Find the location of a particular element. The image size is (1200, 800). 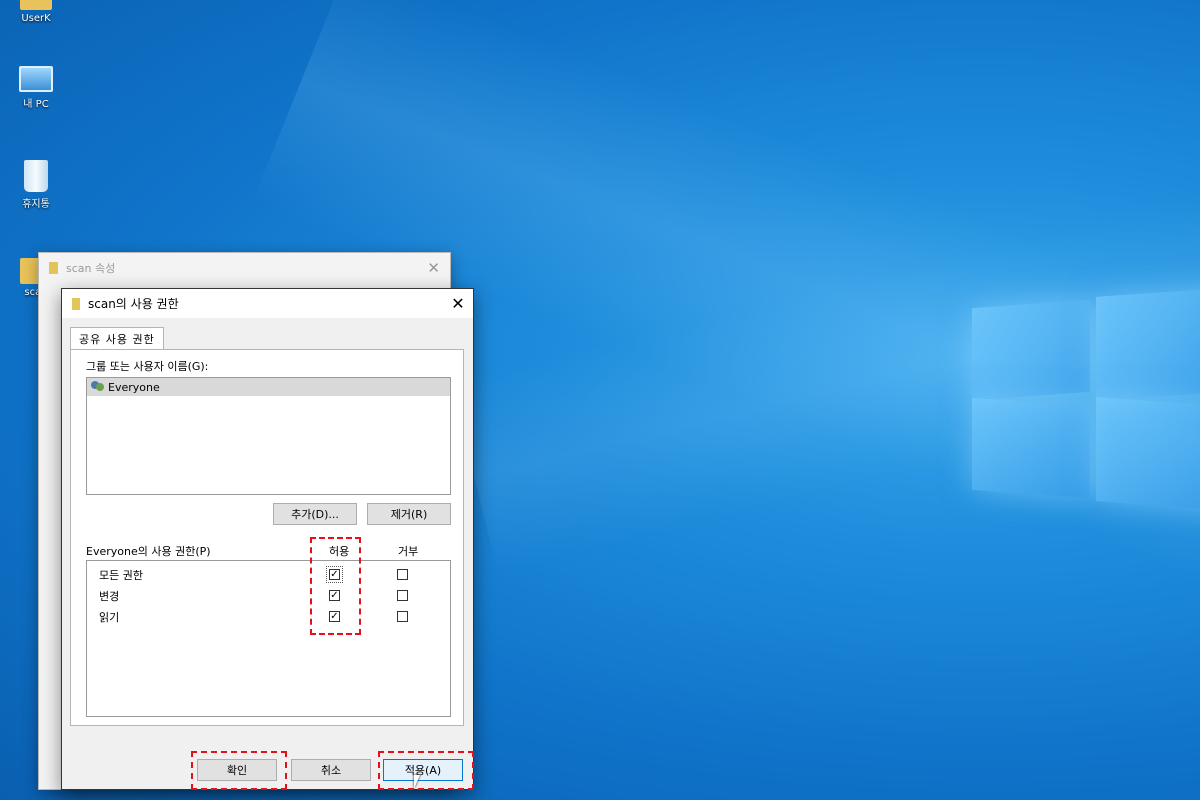

permission-full-control-label: 모든 권한 is located at coordinates (121, 575).